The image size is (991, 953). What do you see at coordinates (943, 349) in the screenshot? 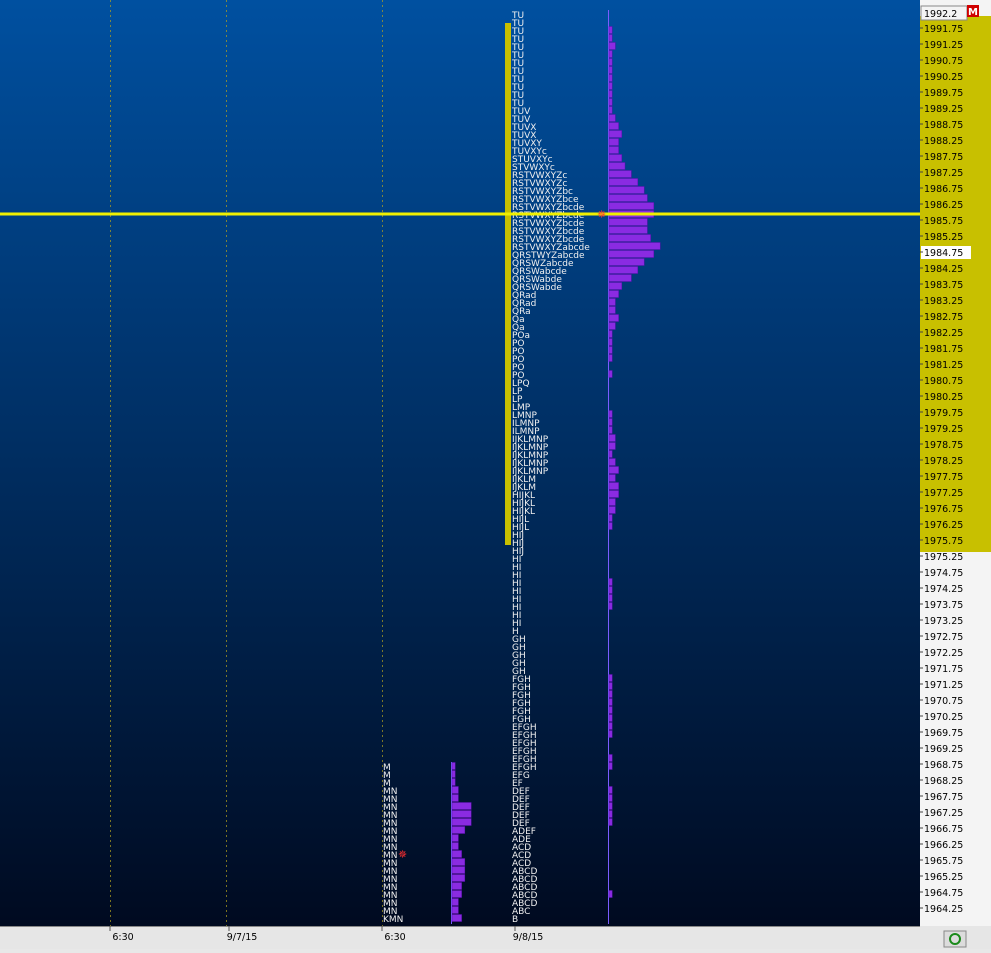
I see `axis-tick-label: 1981.75` at bounding box center [943, 349].